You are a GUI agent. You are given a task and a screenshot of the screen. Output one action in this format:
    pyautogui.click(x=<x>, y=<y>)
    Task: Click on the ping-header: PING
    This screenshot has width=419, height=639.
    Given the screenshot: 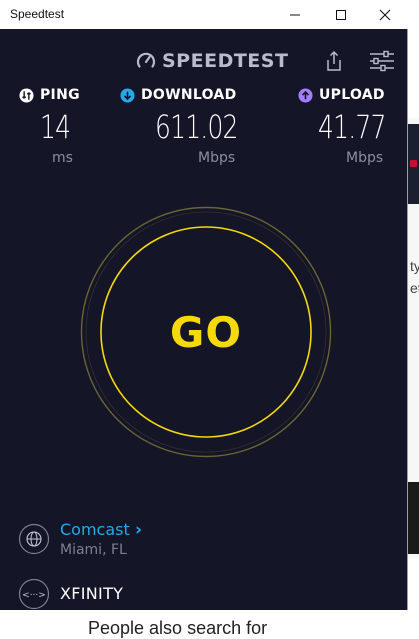 What is the action you would take?
    pyautogui.click(x=49, y=95)
    